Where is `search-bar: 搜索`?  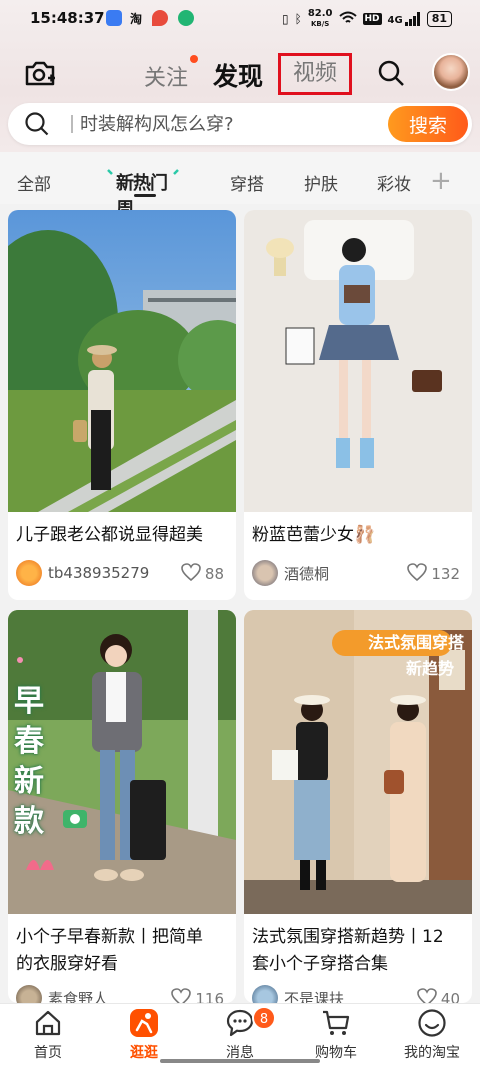 search-bar: 搜索 is located at coordinates (240, 124).